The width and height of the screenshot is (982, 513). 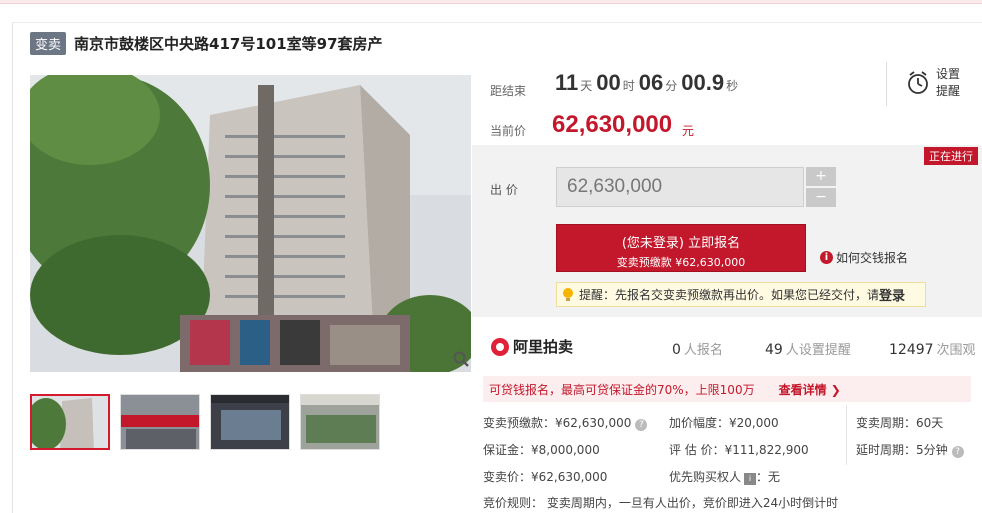 I want to click on reminder-line1: 设置, so click(x=948, y=74).